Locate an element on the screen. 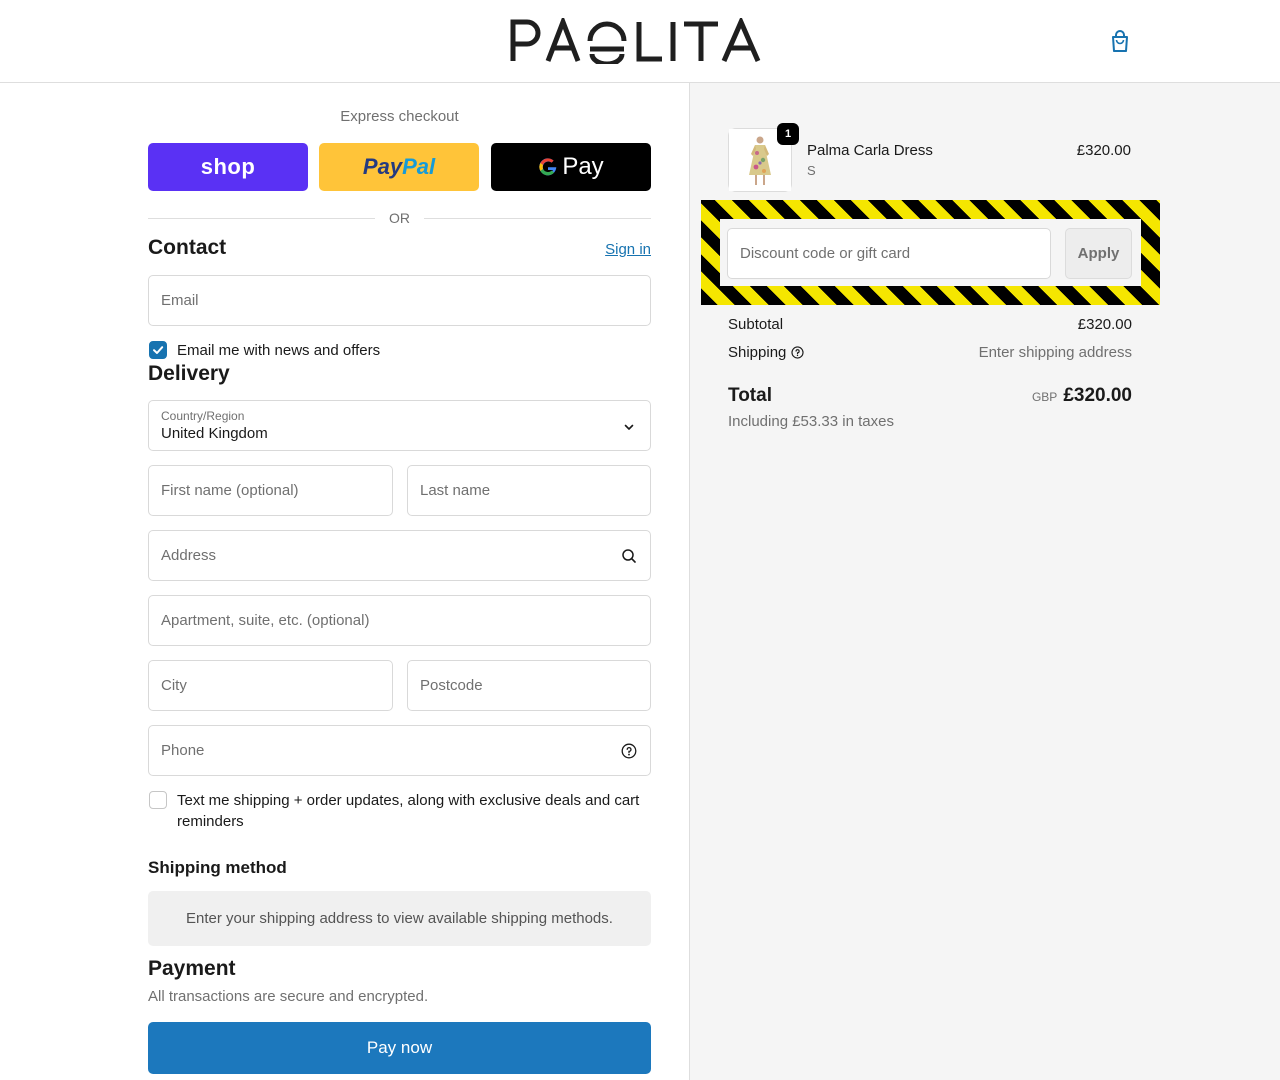 Image resolution: width=1280 pixels, height=1080 pixels. country-label: Country/Region is located at coordinates (203, 416).